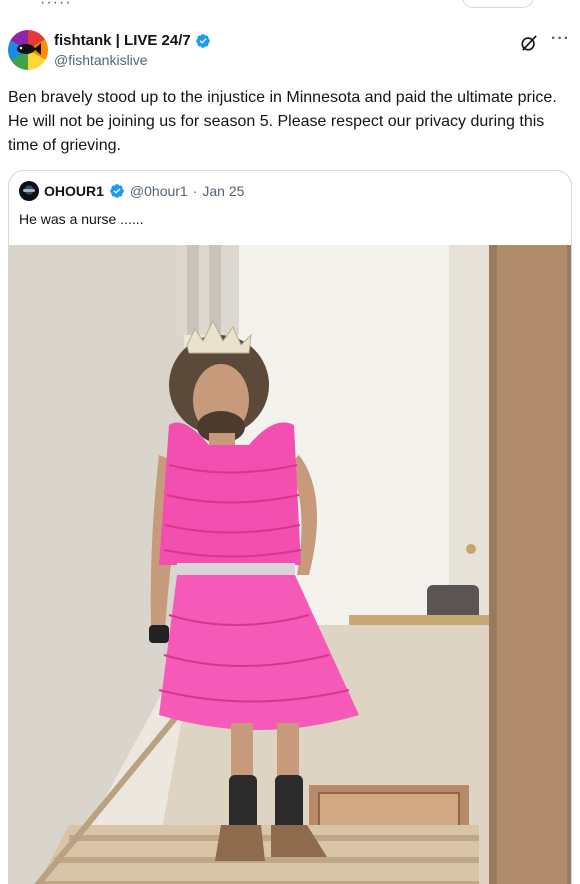 The height and width of the screenshot is (884, 580). I want to click on top-pill-button, so click(498, 4).